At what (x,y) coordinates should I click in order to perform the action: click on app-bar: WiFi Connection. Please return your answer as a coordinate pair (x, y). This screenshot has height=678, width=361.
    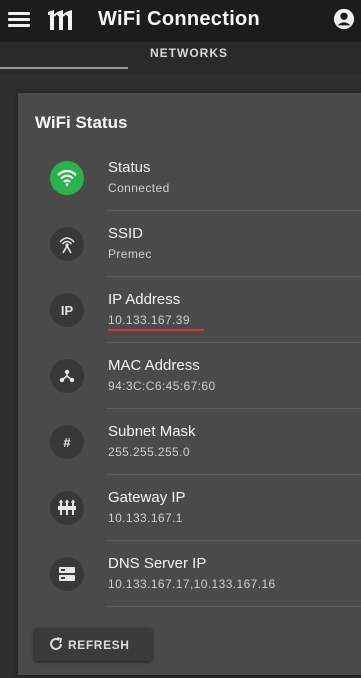
    Looking at the image, I should click on (180, 21).